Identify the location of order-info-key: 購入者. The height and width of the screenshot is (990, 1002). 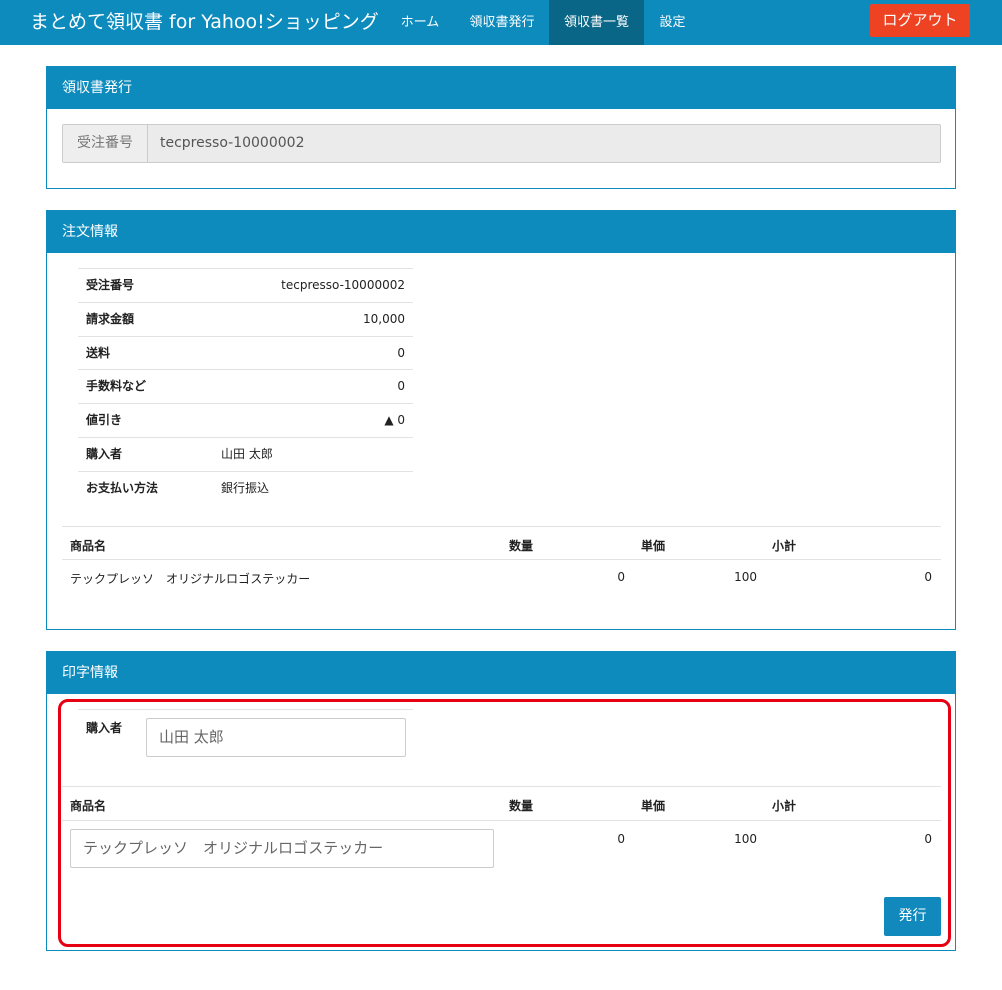
(104, 454).